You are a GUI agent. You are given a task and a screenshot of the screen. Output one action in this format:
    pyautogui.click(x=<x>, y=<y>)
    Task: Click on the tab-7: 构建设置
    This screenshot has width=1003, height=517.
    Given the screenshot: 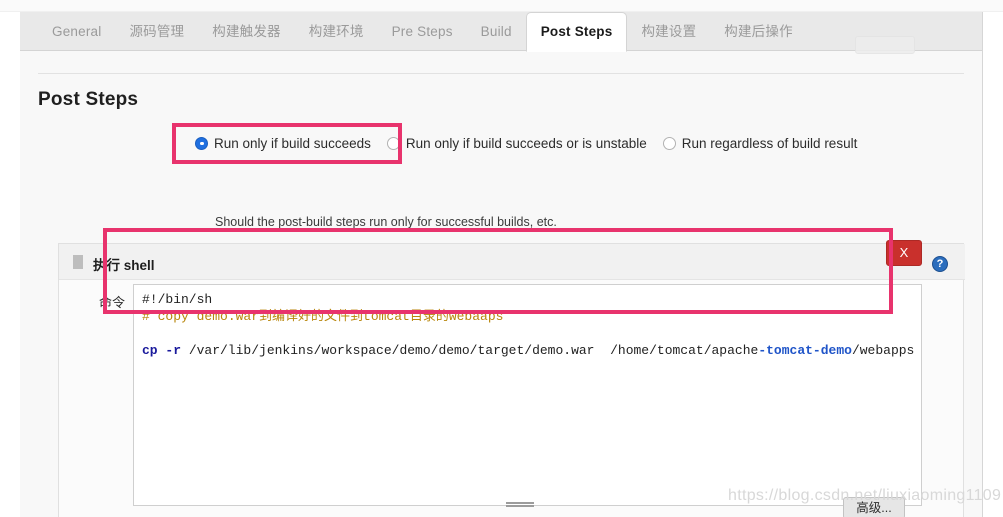 What is the action you would take?
    pyautogui.click(x=668, y=31)
    